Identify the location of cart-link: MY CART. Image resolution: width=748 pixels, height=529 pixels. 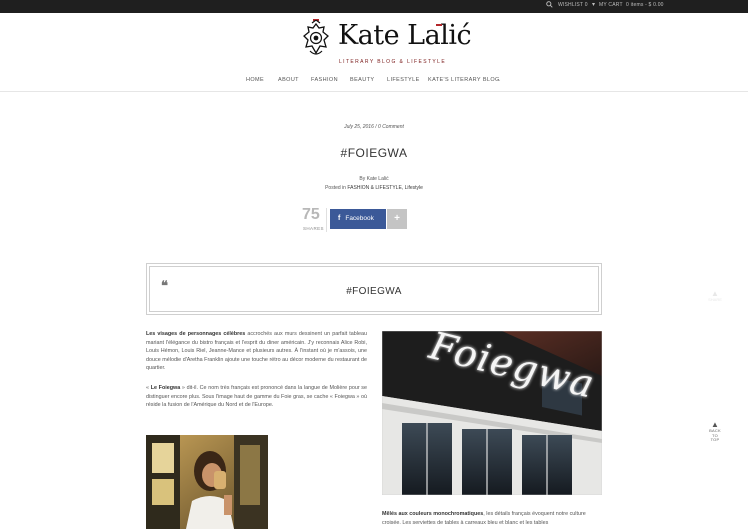
(611, 5).